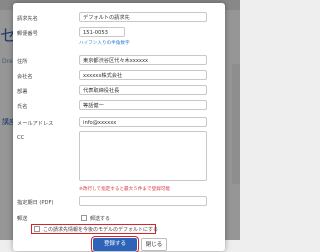  What do you see at coordinates (27, 34) in the screenshot?
I see `zip-label: 郵便番号` at bounding box center [27, 34].